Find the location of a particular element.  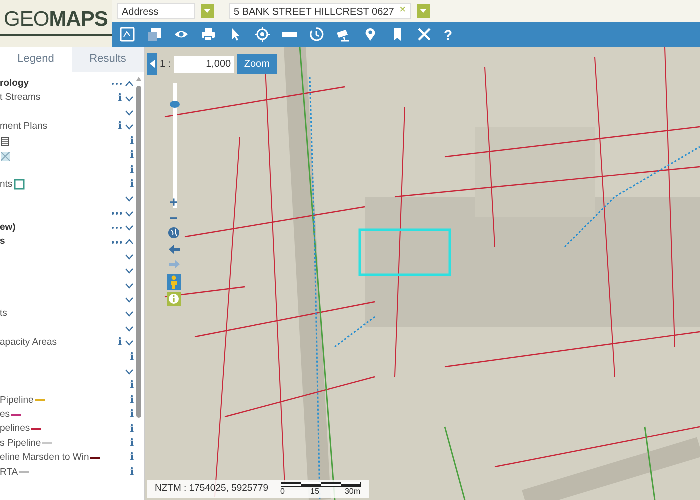

legend-label: ew) is located at coordinates (8, 227).